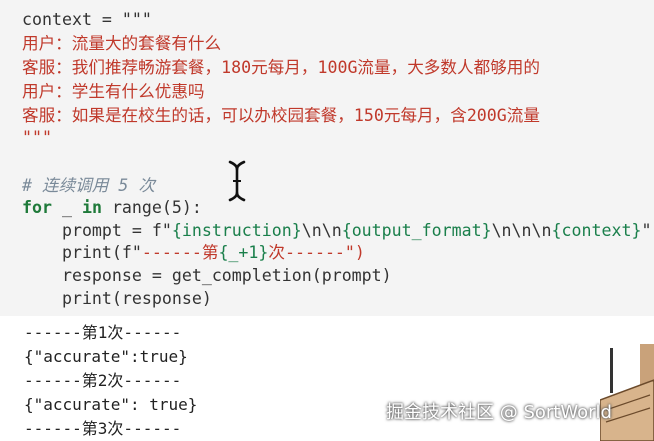 The height and width of the screenshot is (441, 654). What do you see at coordinates (236, 230) in the screenshot?
I see `instruction-placeholder: {instruction}` at bounding box center [236, 230].